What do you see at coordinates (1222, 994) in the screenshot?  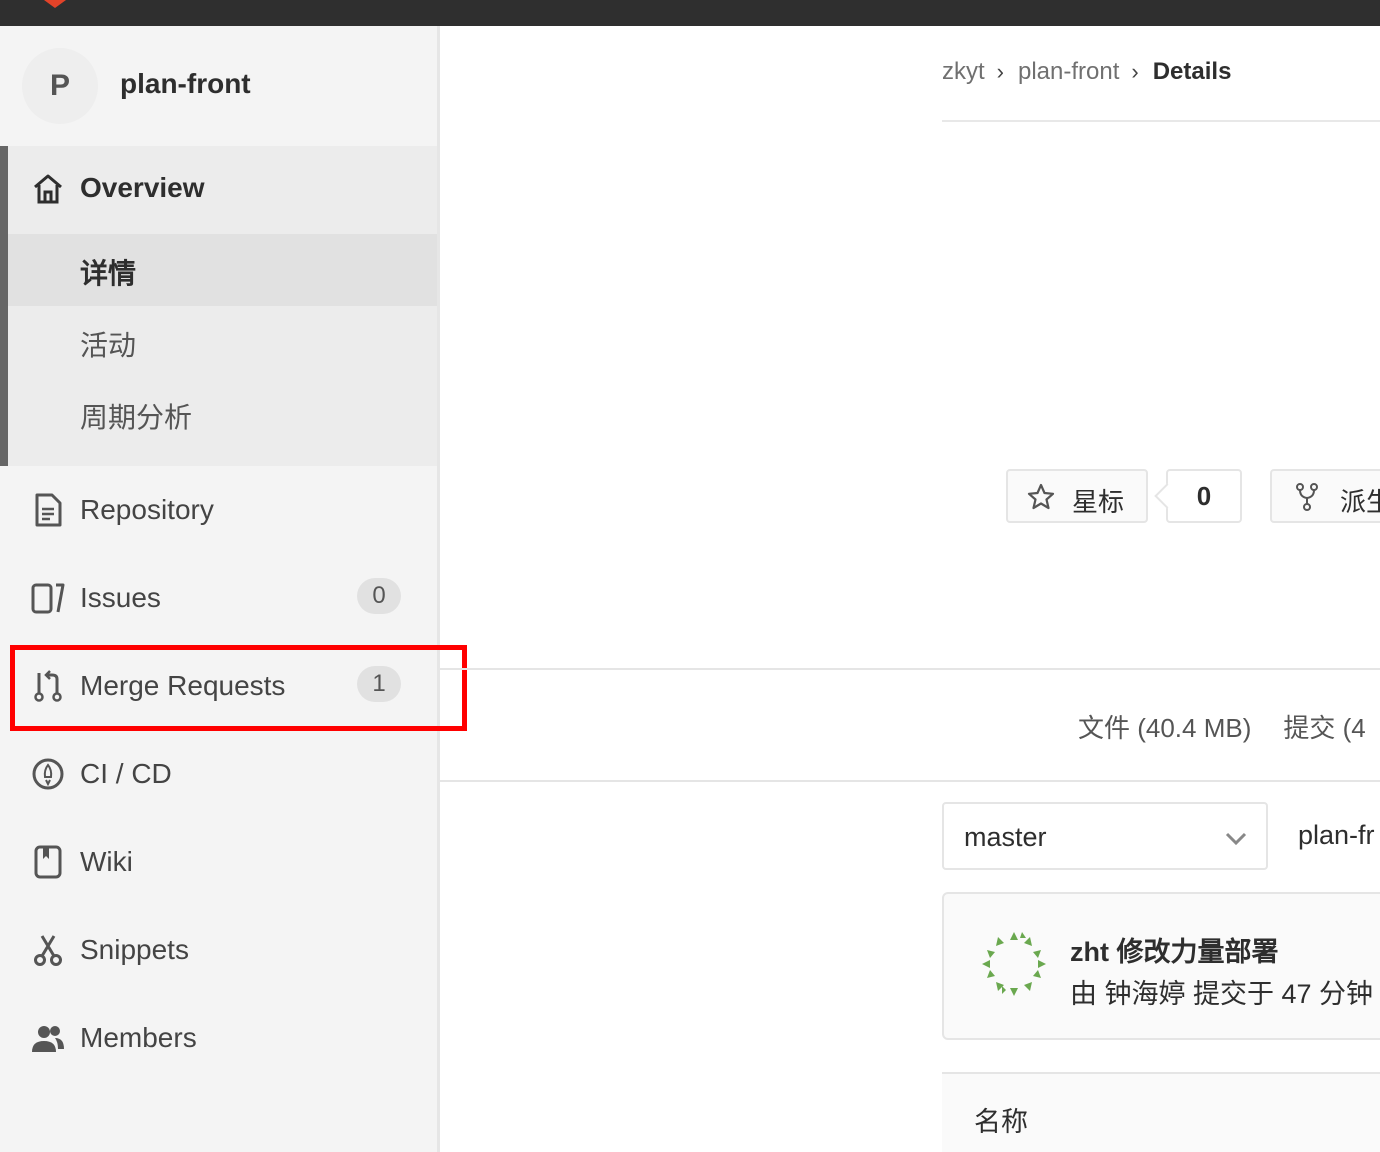 I see `commit-meta: 由 钟海婷 提交于 47 分钟` at bounding box center [1222, 994].